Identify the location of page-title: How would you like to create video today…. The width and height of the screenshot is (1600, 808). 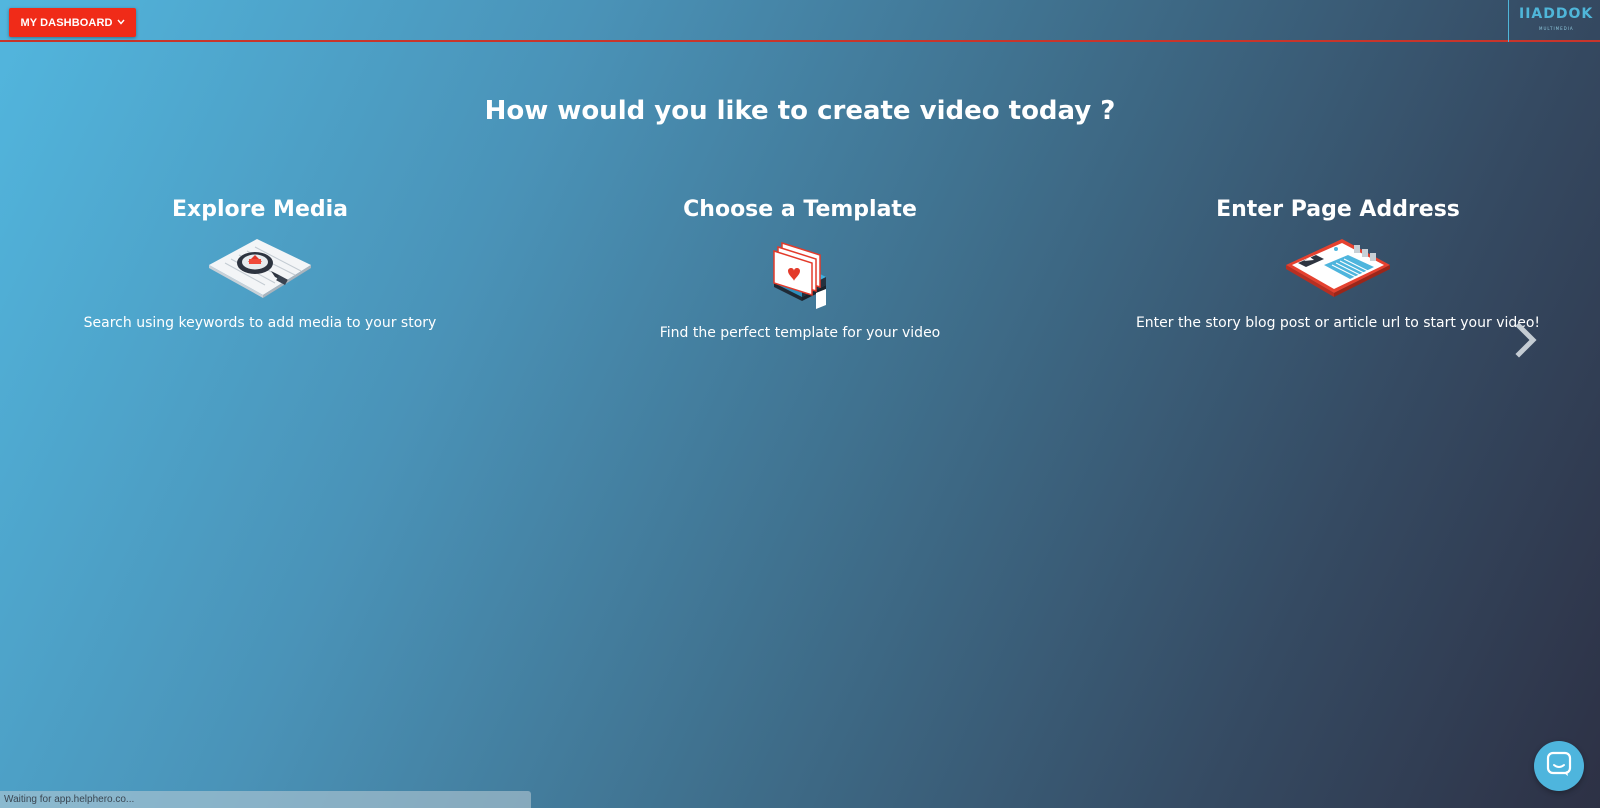
(800, 111).